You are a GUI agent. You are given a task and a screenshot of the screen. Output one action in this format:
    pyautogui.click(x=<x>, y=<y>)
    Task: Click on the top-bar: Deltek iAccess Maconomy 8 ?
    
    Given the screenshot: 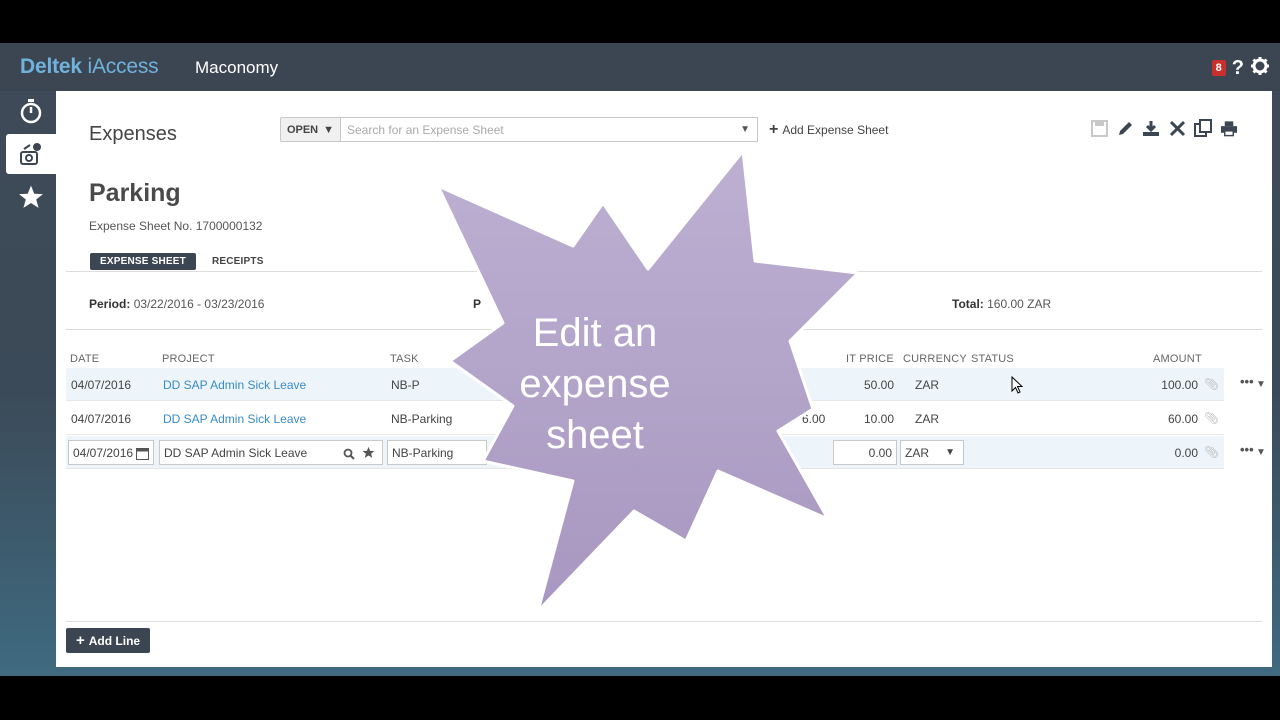 What is the action you would take?
    pyautogui.click(x=640, y=67)
    